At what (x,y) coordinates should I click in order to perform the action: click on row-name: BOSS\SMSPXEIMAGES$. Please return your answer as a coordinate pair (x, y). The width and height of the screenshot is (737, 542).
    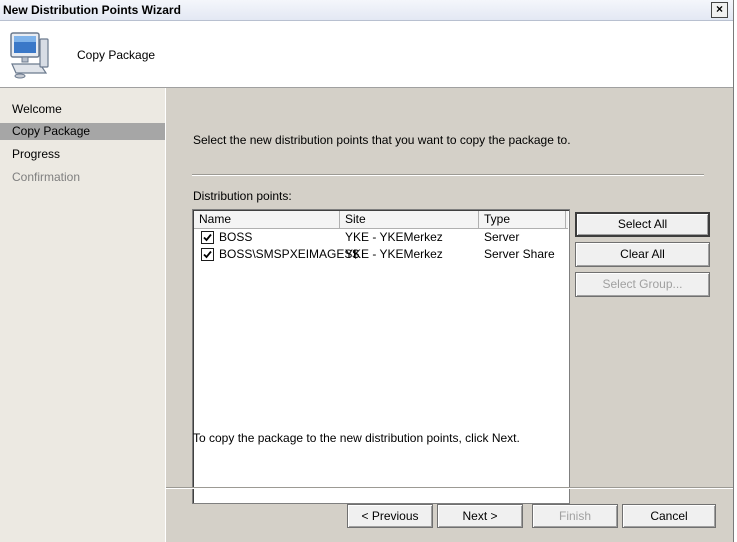
    Looking at the image, I should click on (289, 254).